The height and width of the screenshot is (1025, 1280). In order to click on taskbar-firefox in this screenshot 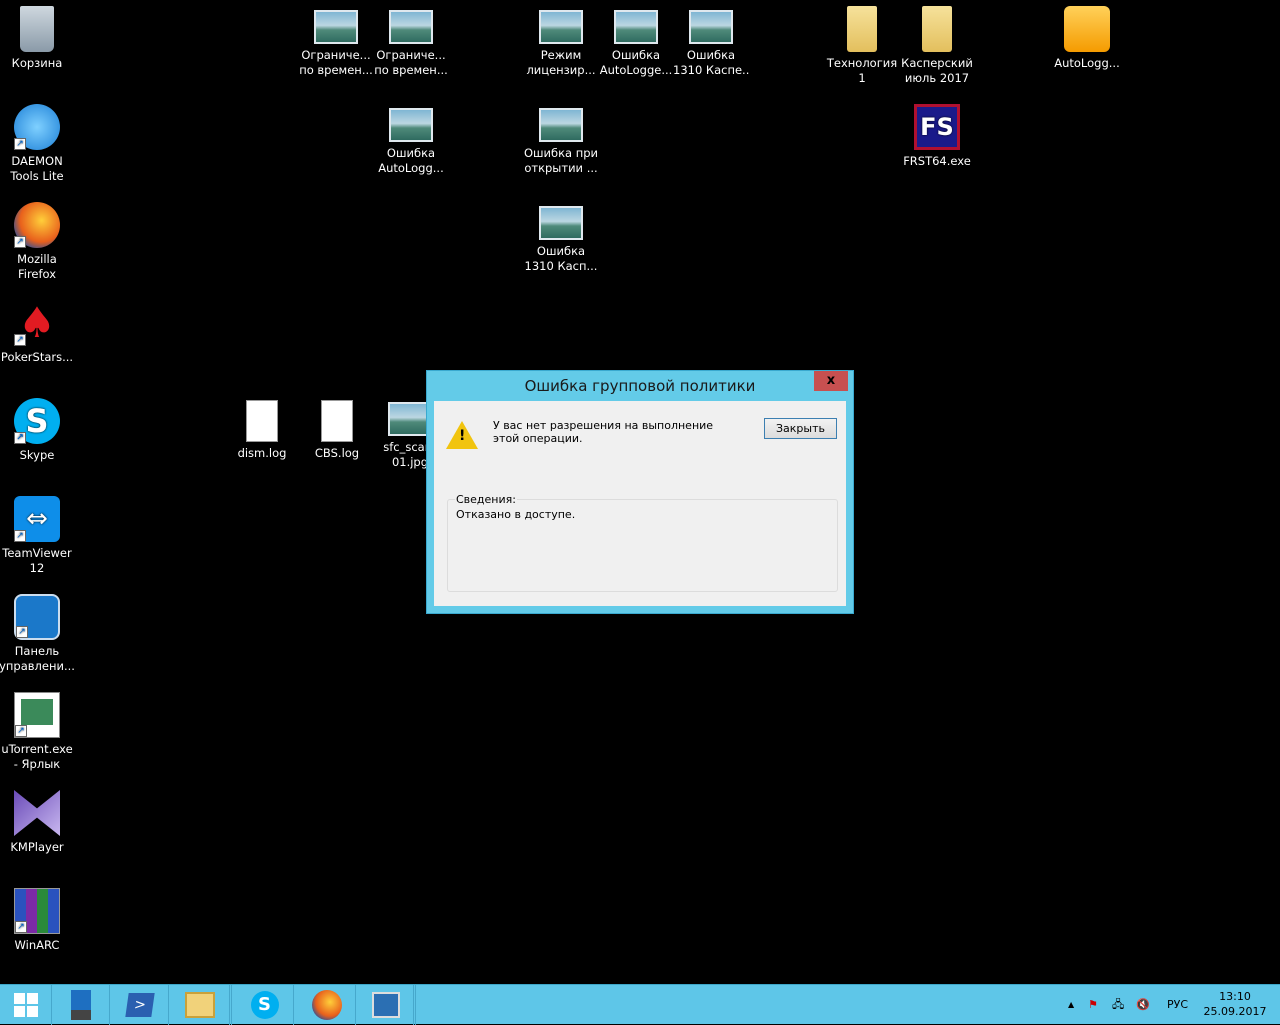, I will do `click(327, 1005)`.